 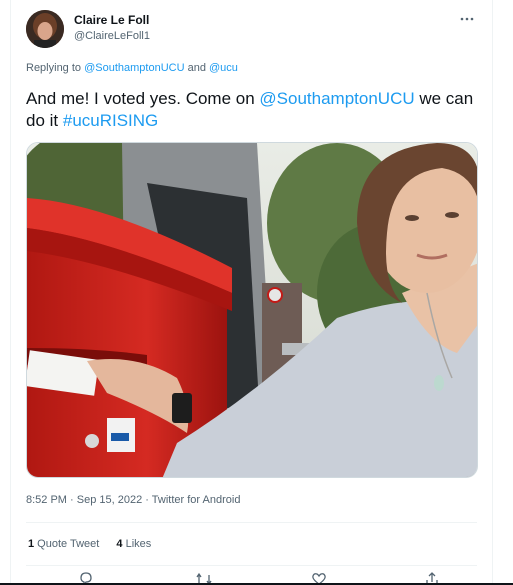 I want to click on tweet-header: Claire Le Foll @ClaireLeFoll1, so click(x=251, y=30).